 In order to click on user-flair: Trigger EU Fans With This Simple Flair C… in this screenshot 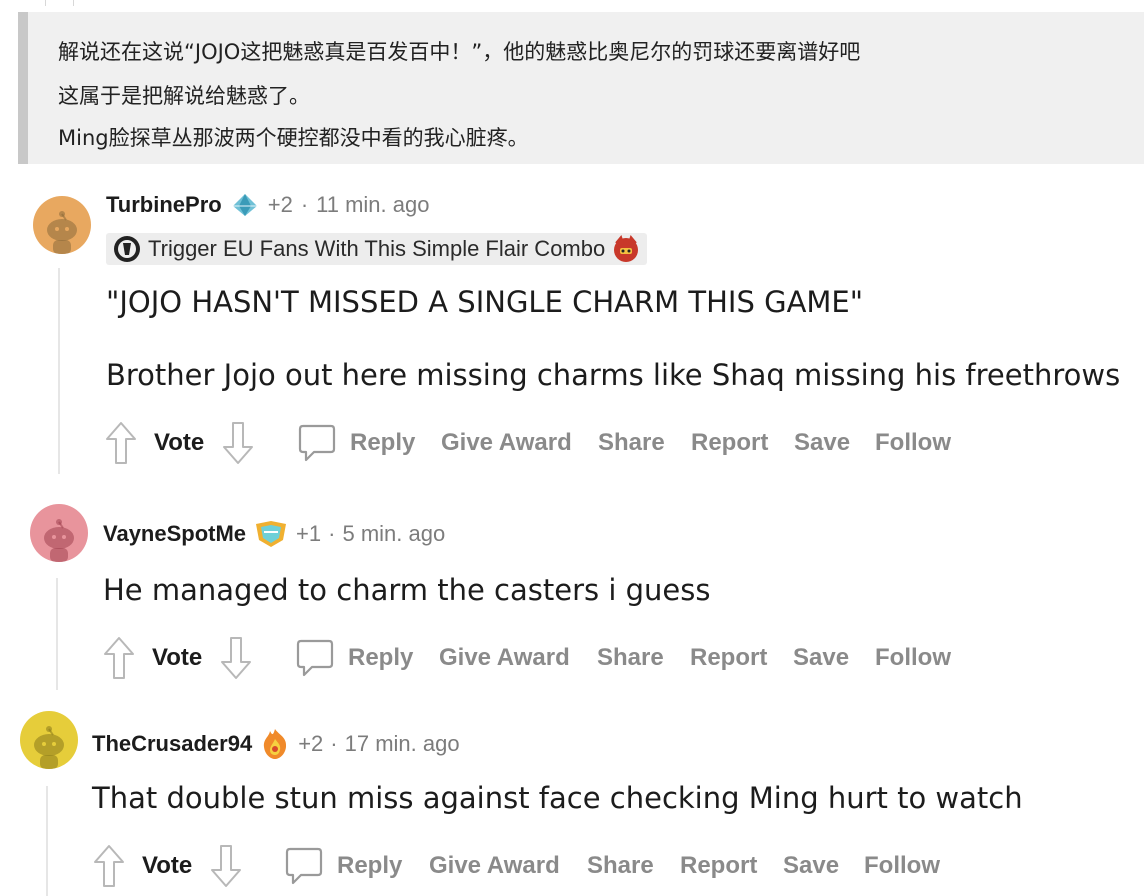, I will do `click(377, 249)`.